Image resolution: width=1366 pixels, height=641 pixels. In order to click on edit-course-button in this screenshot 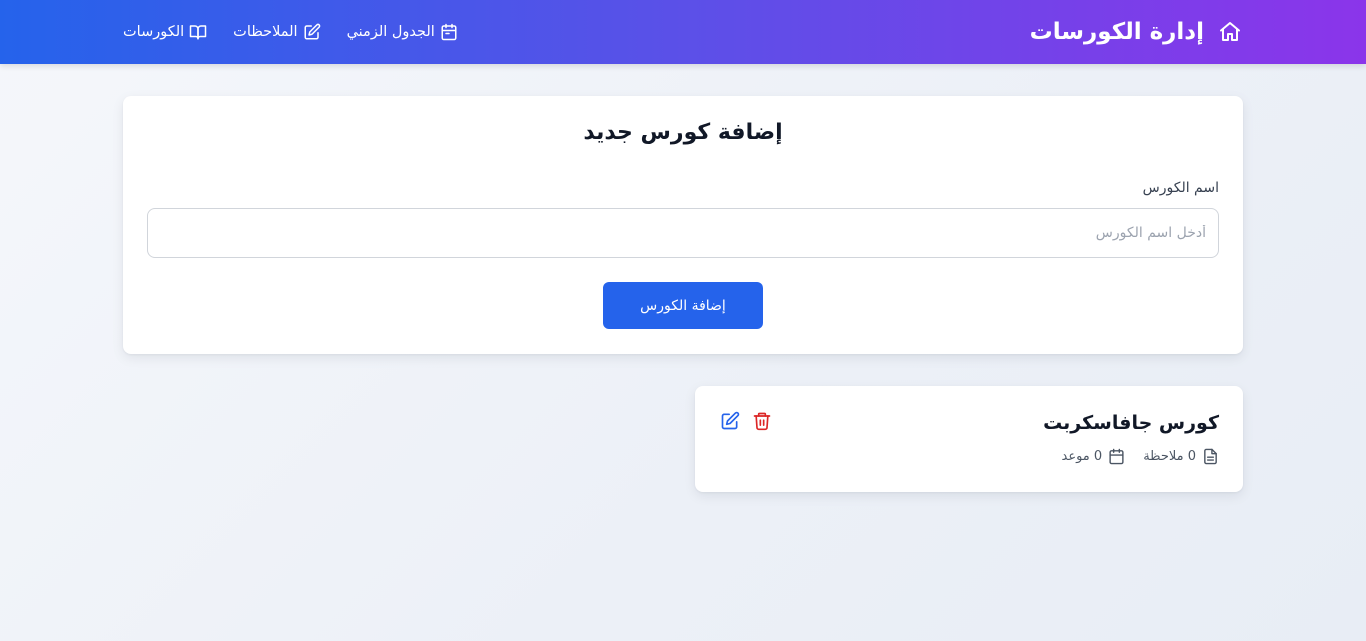, I will do `click(730, 421)`.